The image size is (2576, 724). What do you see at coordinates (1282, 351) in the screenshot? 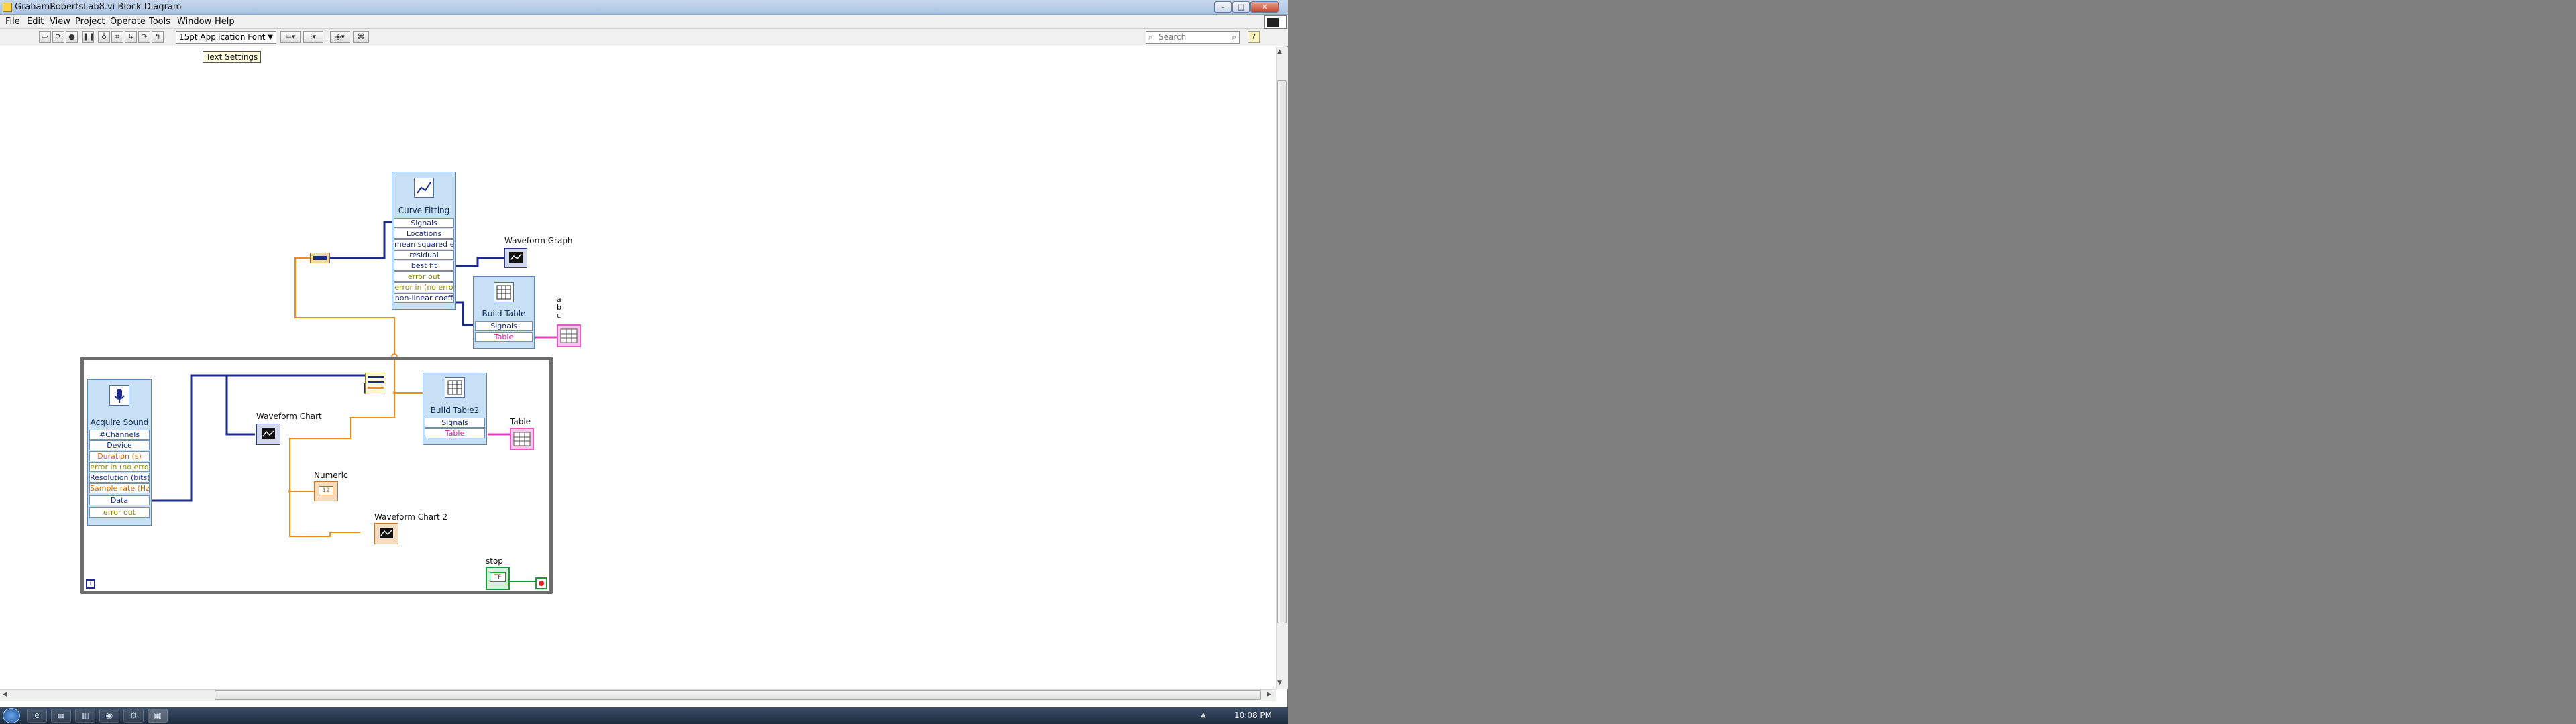
I see `vertical-scroll-thumb` at bounding box center [1282, 351].